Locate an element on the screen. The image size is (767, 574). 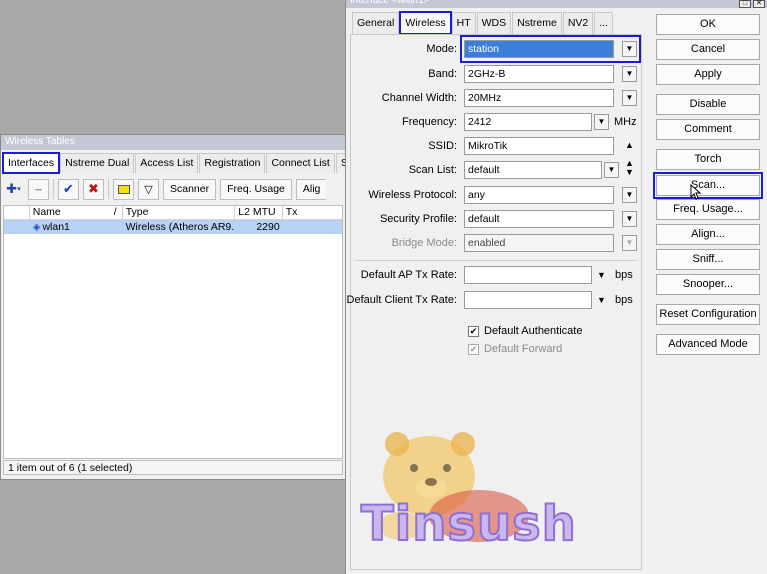
default-client-tx-rate-input is located at coordinates (528, 300).